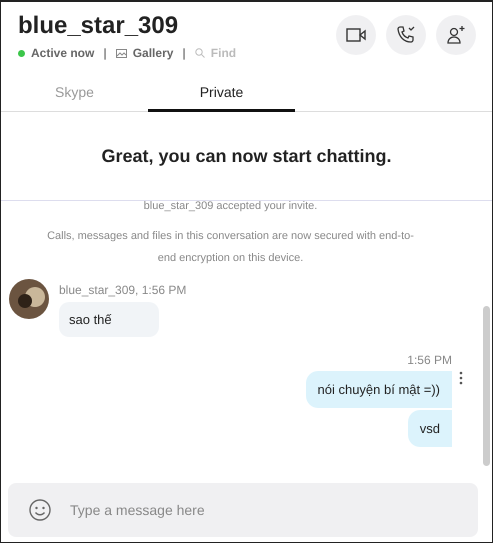  I want to click on add-person-button, so click(456, 35).